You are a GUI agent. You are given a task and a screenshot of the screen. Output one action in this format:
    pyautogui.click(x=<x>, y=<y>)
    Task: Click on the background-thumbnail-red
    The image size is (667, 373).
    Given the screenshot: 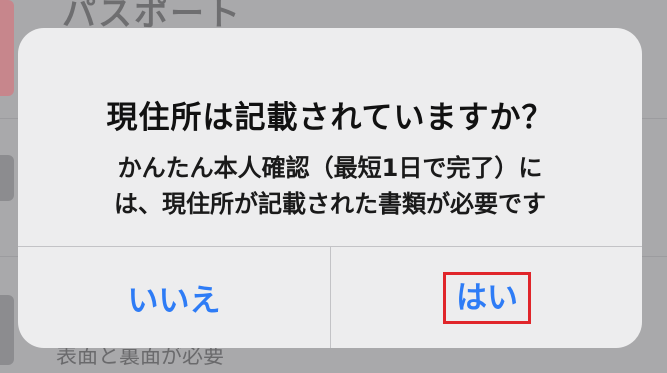 What is the action you would take?
    pyautogui.click(x=7, y=48)
    